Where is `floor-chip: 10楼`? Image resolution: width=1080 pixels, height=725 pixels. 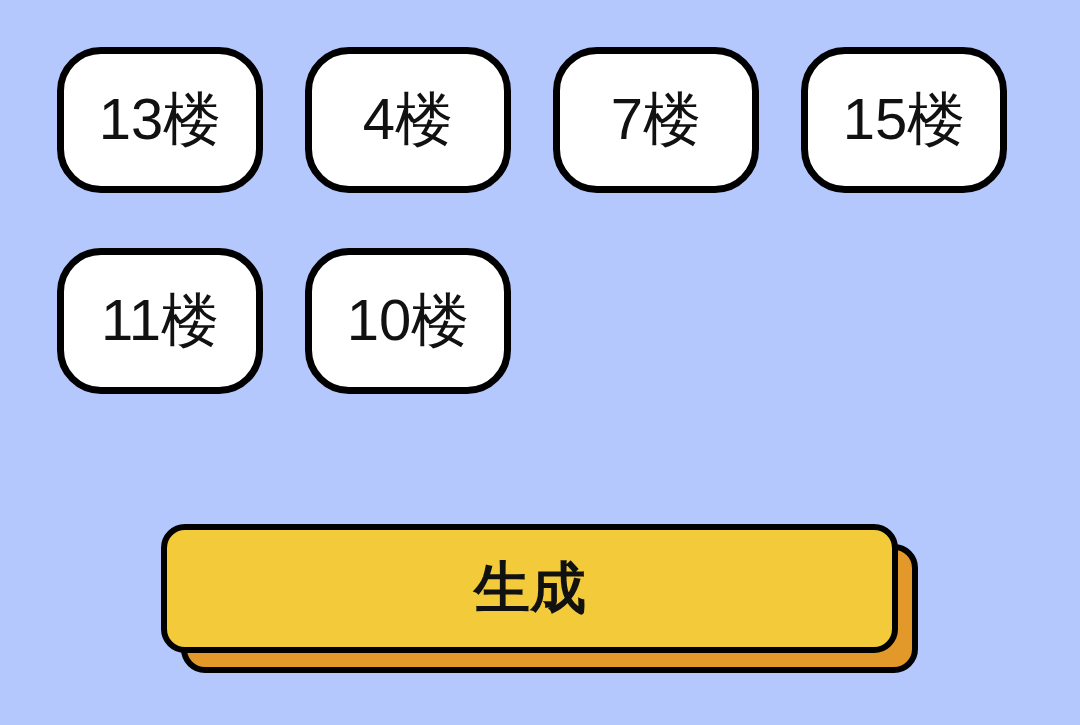 floor-chip: 10楼 is located at coordinates (408, 321).